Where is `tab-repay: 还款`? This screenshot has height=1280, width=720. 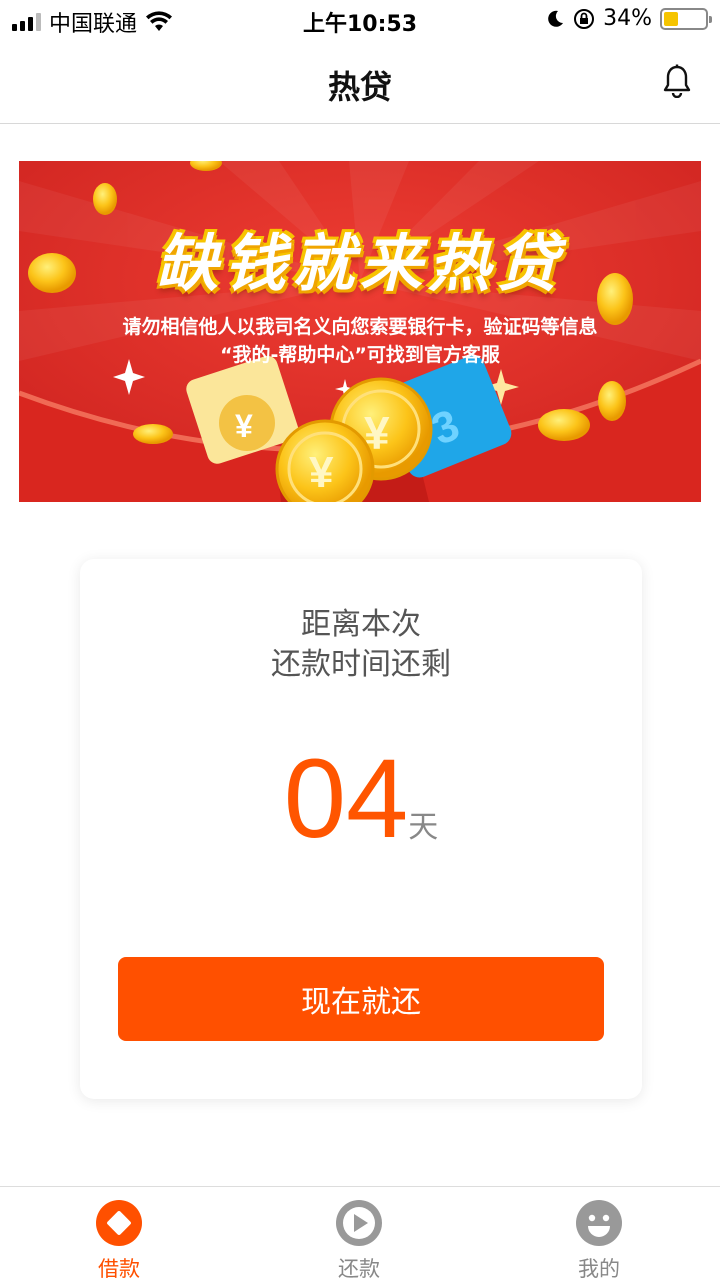
tab-repay: 还款 is located at coordinates (359, 1239).